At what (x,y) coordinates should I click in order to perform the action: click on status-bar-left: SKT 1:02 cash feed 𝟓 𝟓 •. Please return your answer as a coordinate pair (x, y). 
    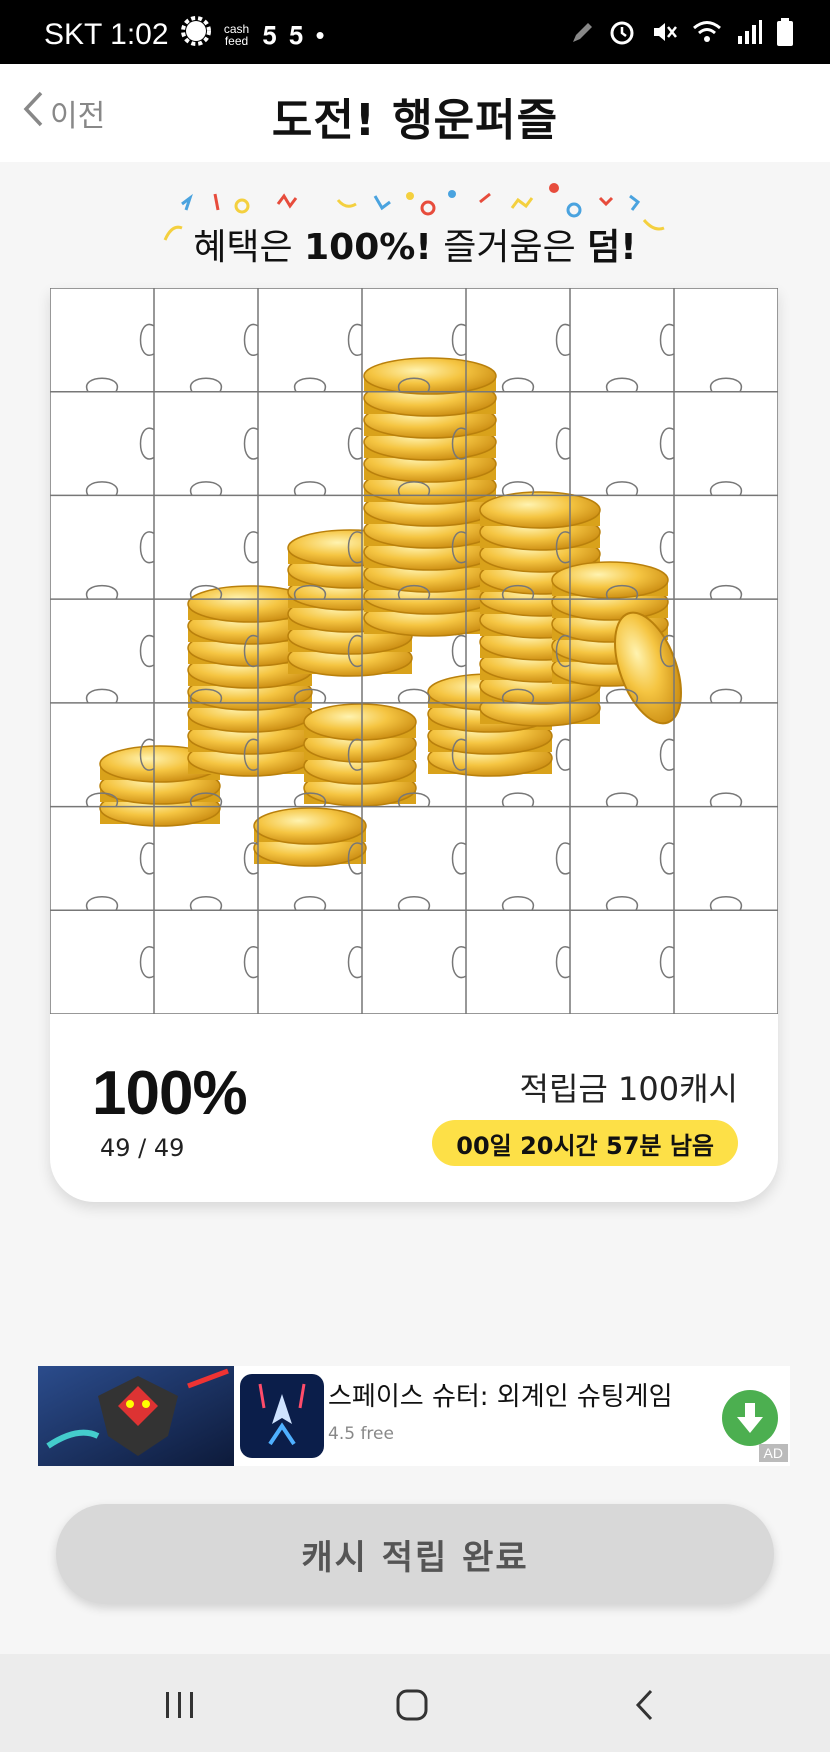
    Looking at the image, I should click on (184, 35).